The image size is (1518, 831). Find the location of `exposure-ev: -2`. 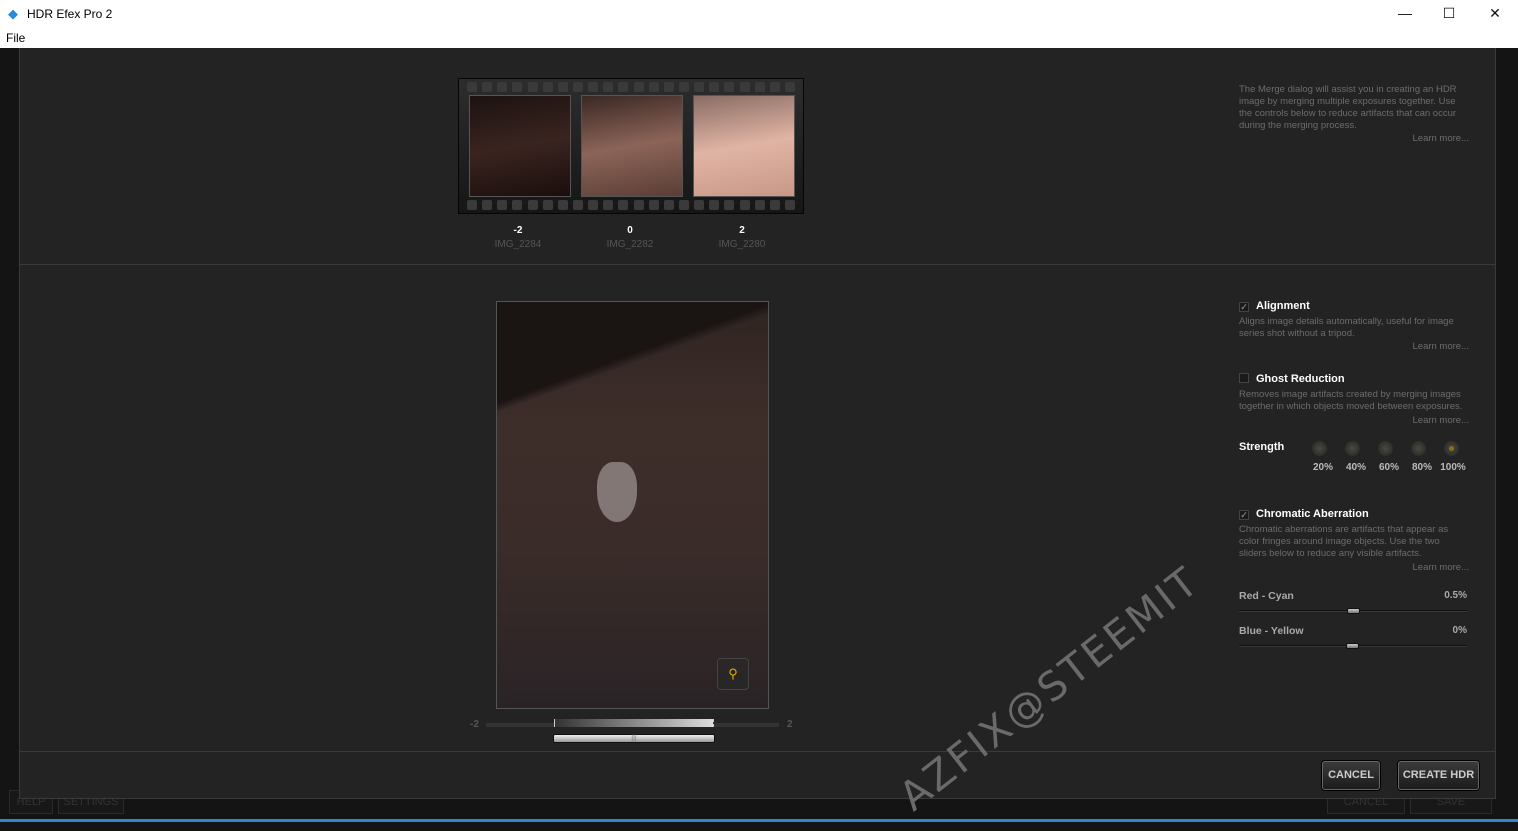

exposure-ev: -2 is located at coordinates (518, 230).